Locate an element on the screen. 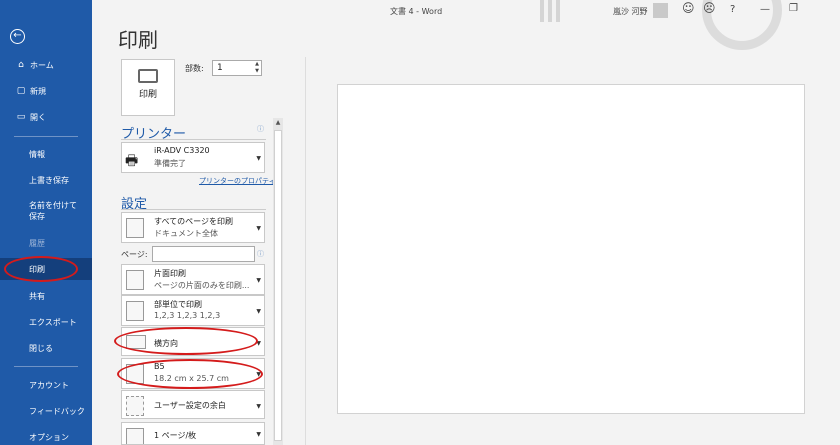  duplex-select: 片面印刷 ページの片面のみを印刷... ▼ is located at coordinates (193, 279).